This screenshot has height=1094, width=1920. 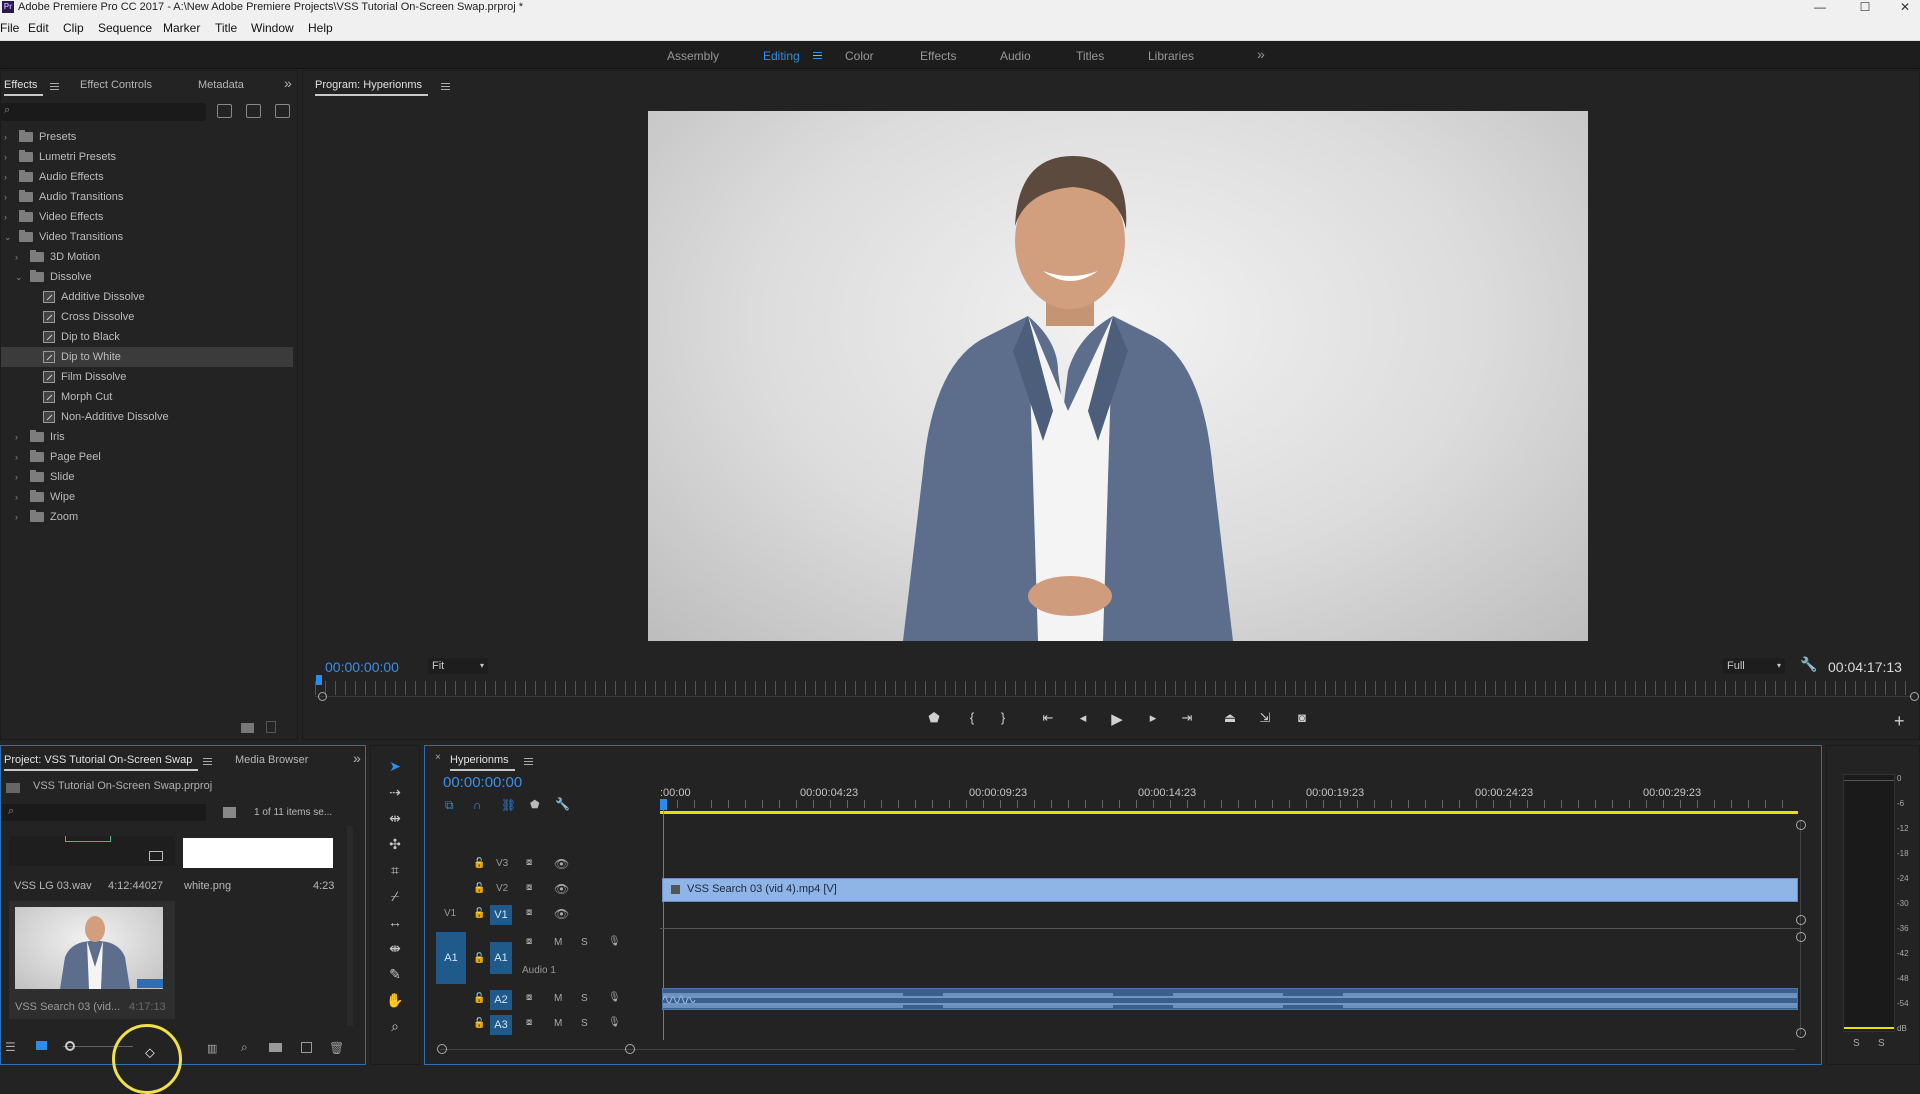 I want to click on workspace-overflow-icon: », so click(x=1261, y=54).